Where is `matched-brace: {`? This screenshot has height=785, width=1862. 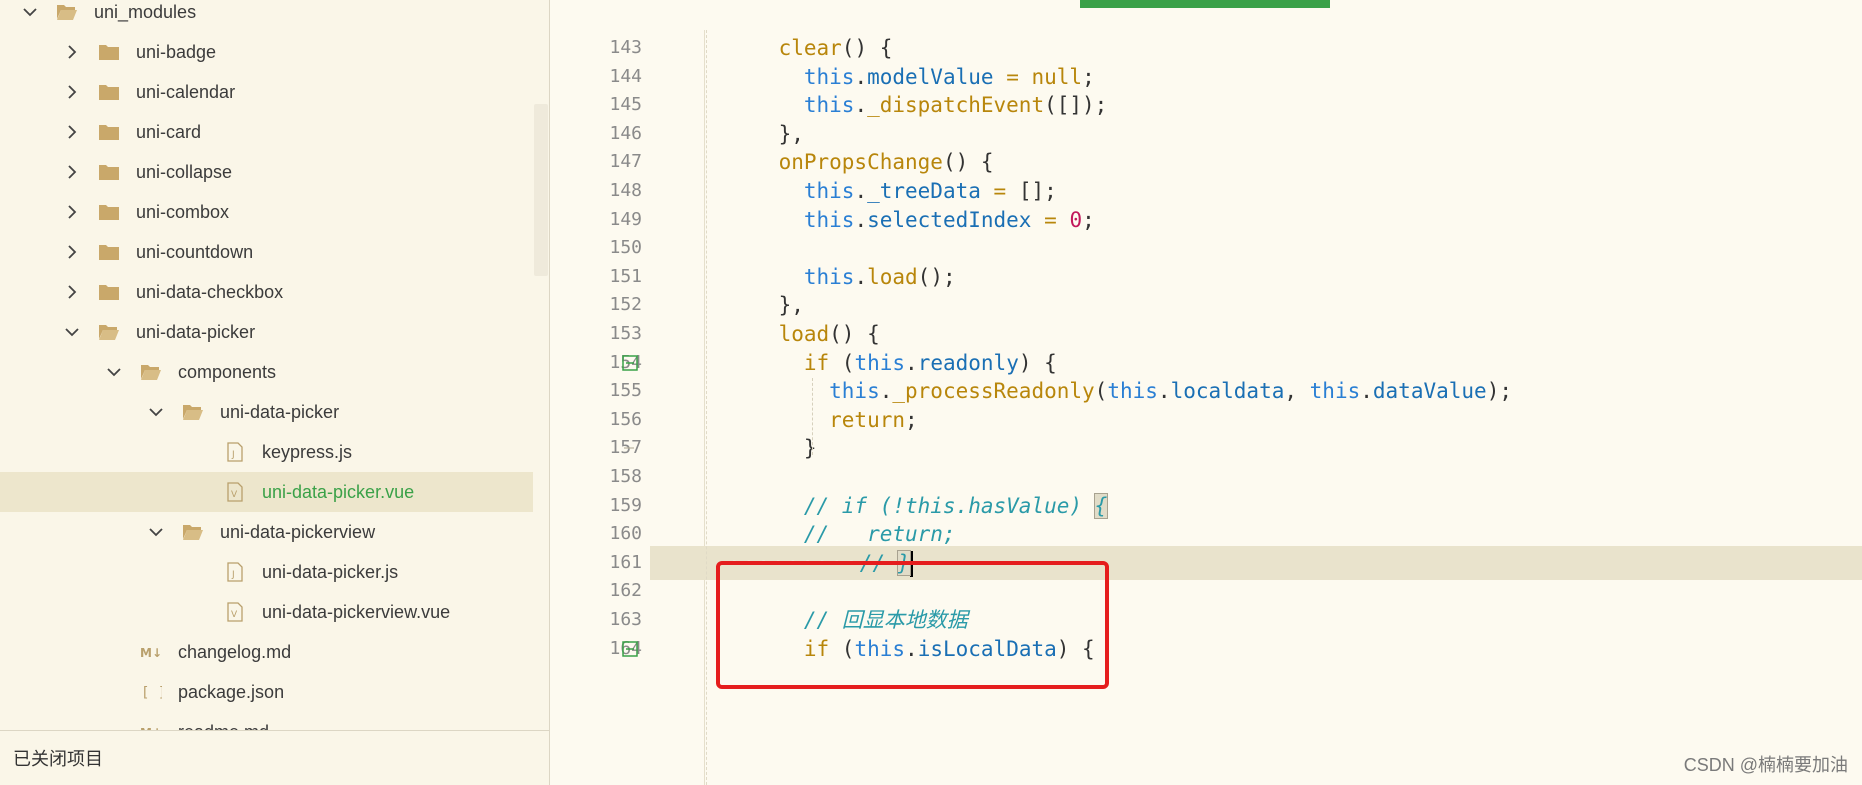
matched-brace: { is located at coordinates (1101, 505).